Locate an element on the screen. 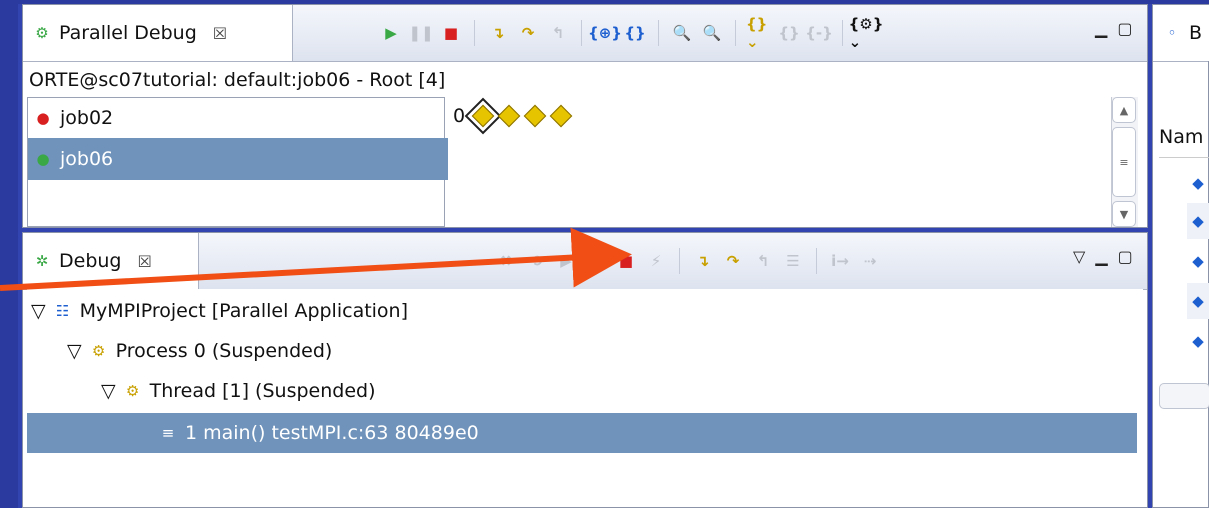 This screenshot has width=1209, height=508. annotation-arrow-line is located at coordinates (316, 259).